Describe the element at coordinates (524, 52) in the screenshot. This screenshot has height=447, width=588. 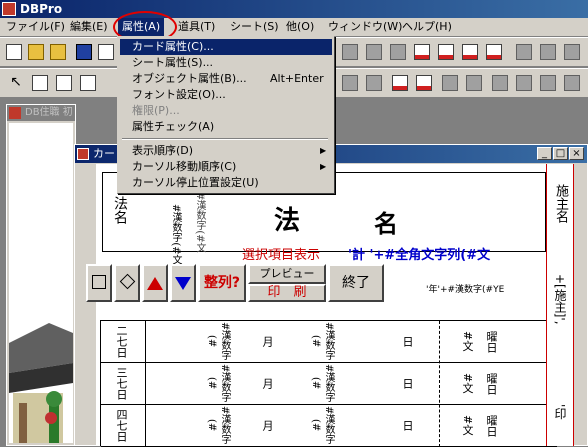
I see `misc-icon` at that location.